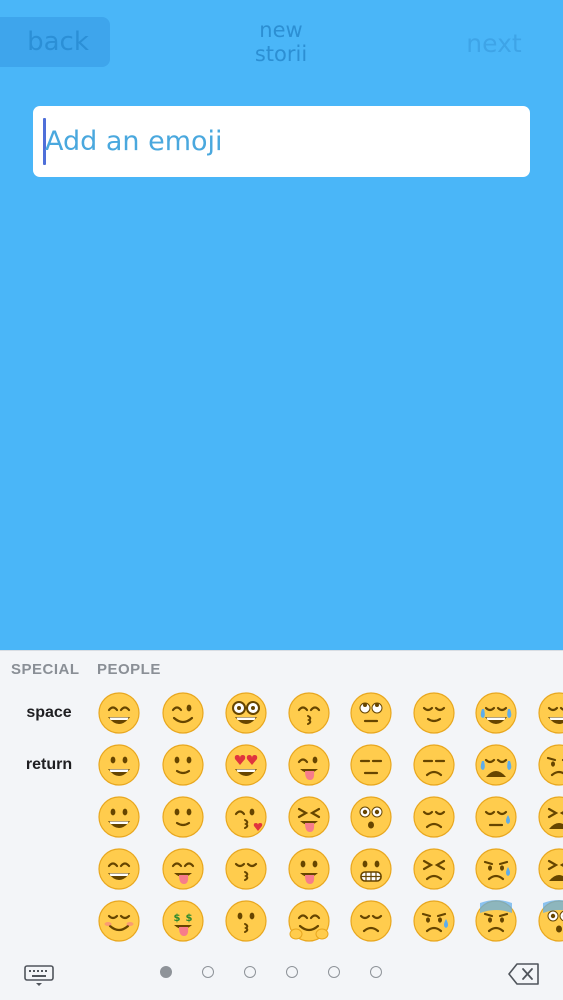 This screenshot has height=1000, width=563. I want to click on next-button: next, so click(494, 44).